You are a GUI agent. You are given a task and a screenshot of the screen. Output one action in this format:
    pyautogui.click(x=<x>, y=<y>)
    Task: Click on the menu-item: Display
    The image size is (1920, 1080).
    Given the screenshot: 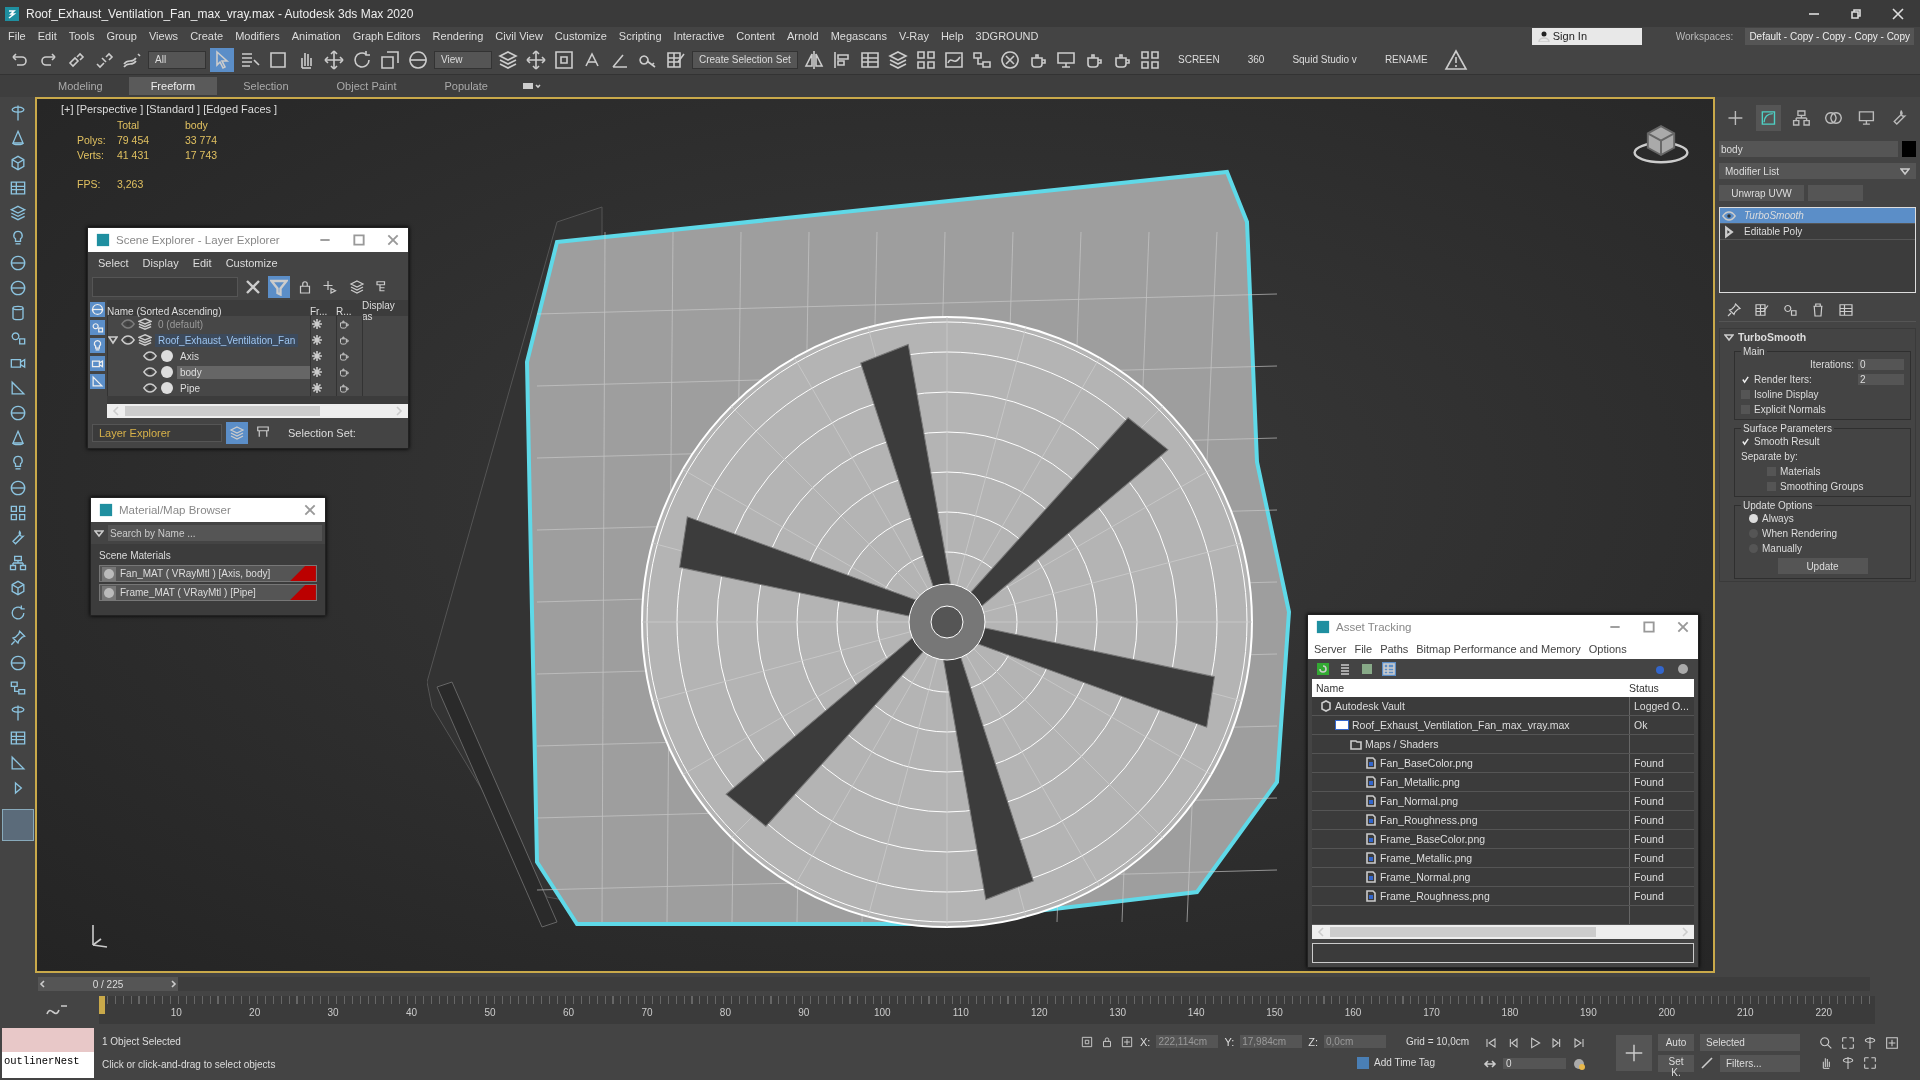 What is the action you would take?
    pyautogui.click(x=160, y=263)
    